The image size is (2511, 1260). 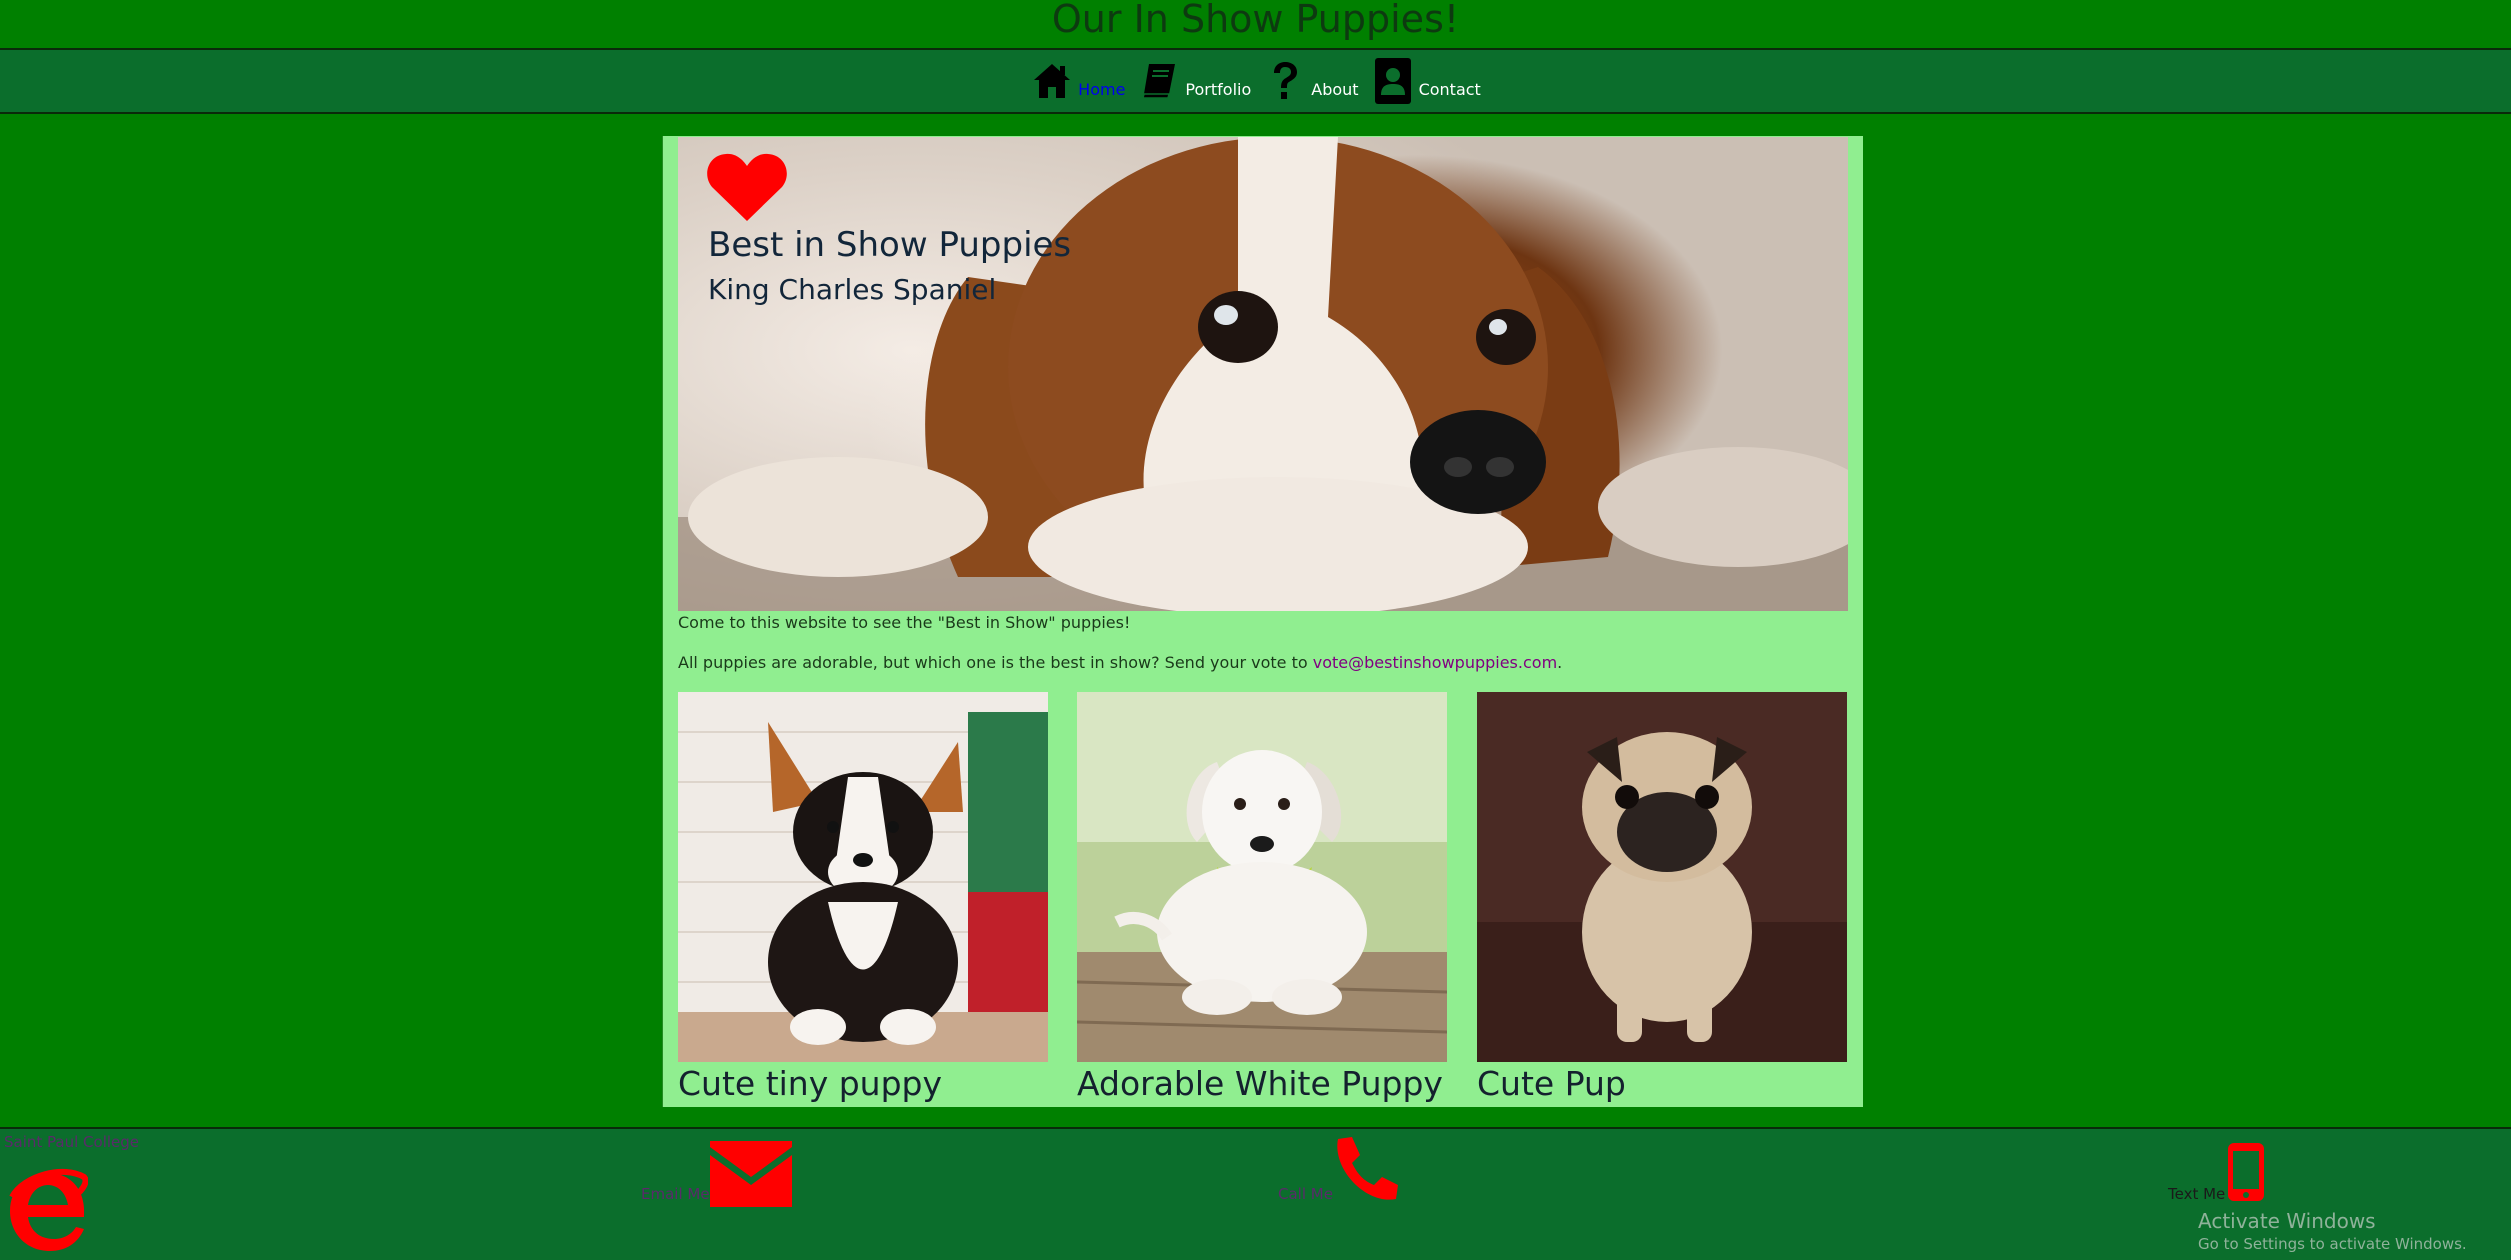 I want to click on activate-windows-subtitle: Go to Settings to activate Windows., so click(x=2332, y=1244).